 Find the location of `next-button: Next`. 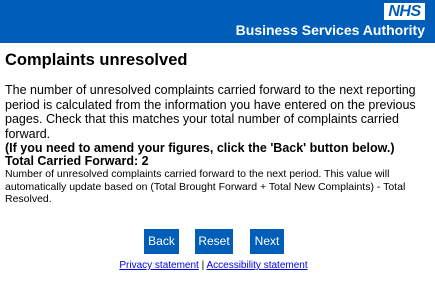

next-button: Next is located at coordinates (267, 241).